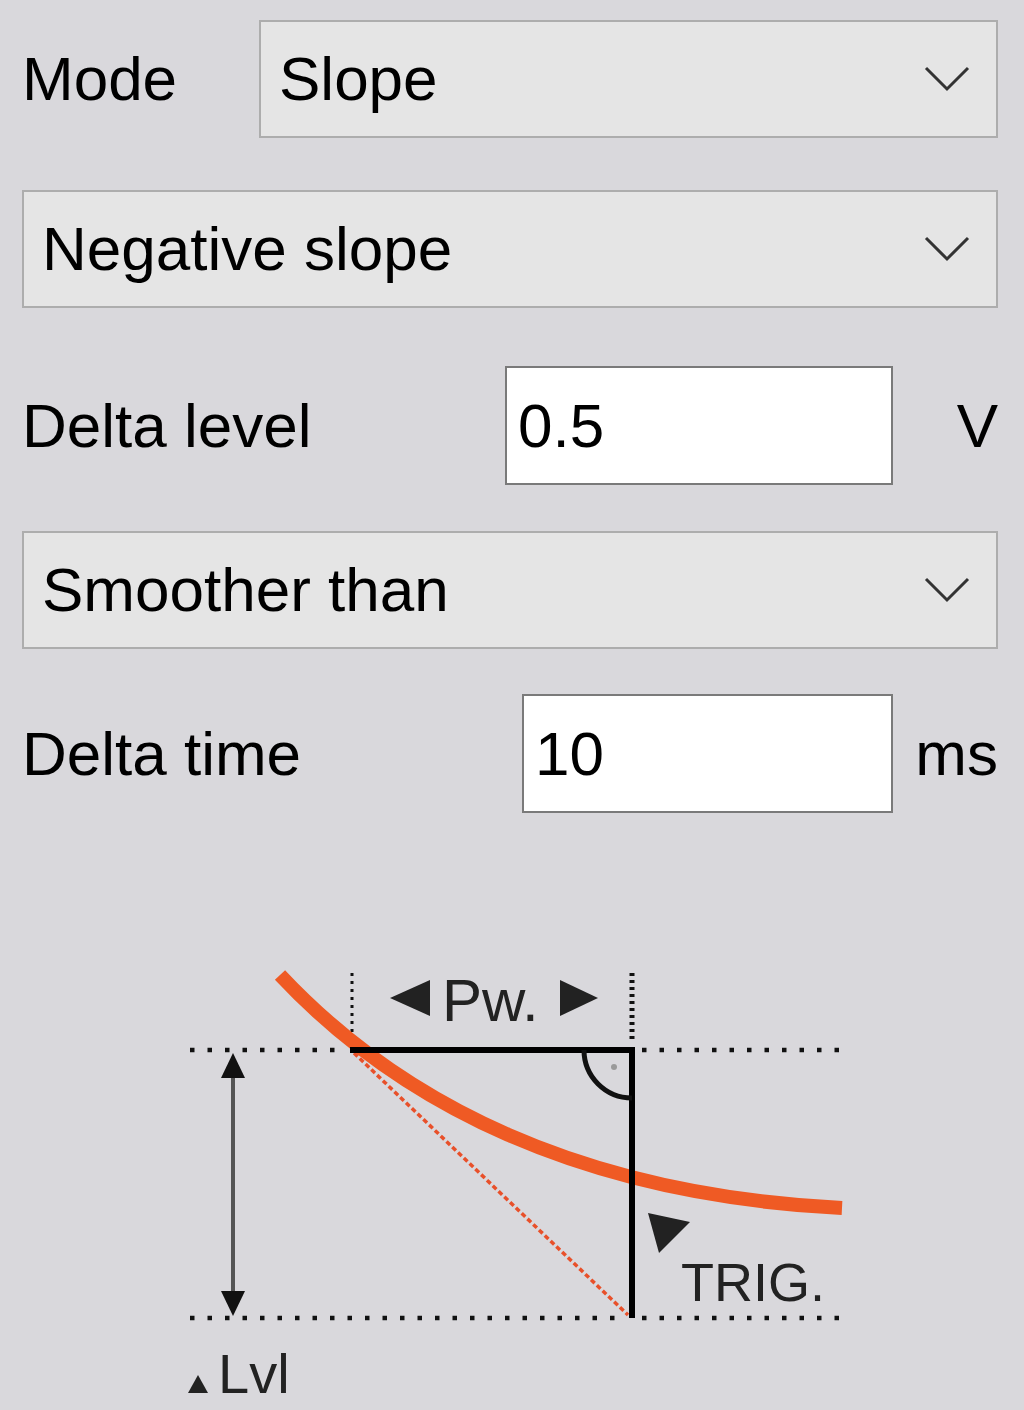 This screenshot has width=1024, height=1410. I want to click on trigger-arrow-icon, so click(669, 1233).